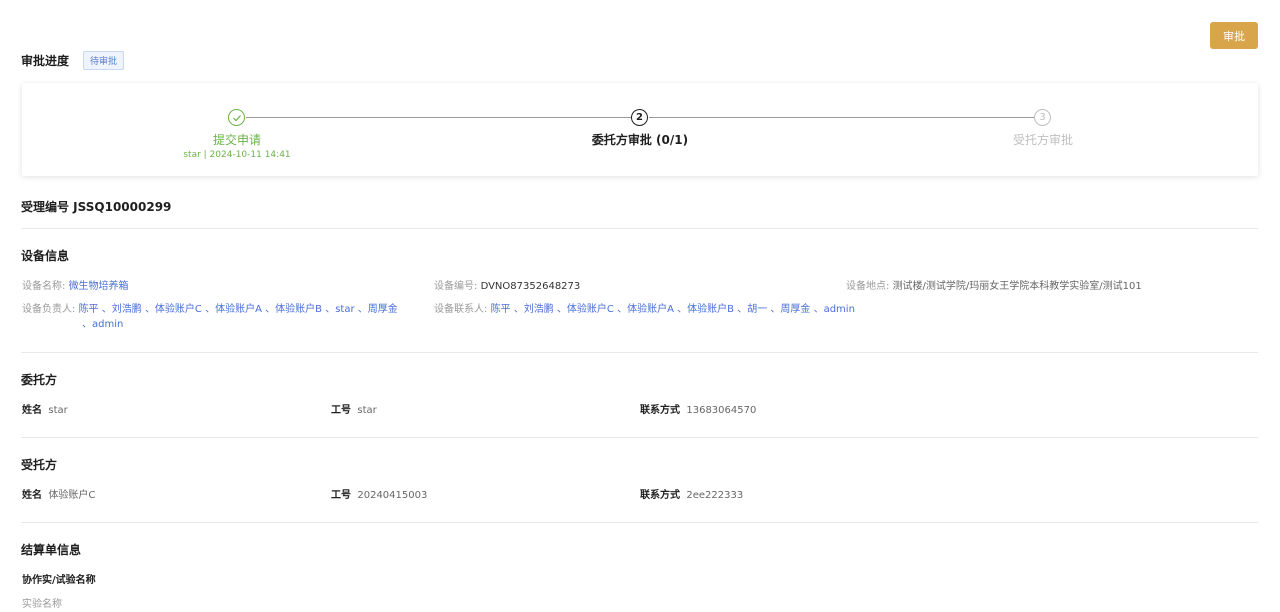 This screenshot has height=612, width=1280. Describe the element at coordinates (99, 286) in the screenshot. I see `device-name-link: 微生物培养箱` at that location.